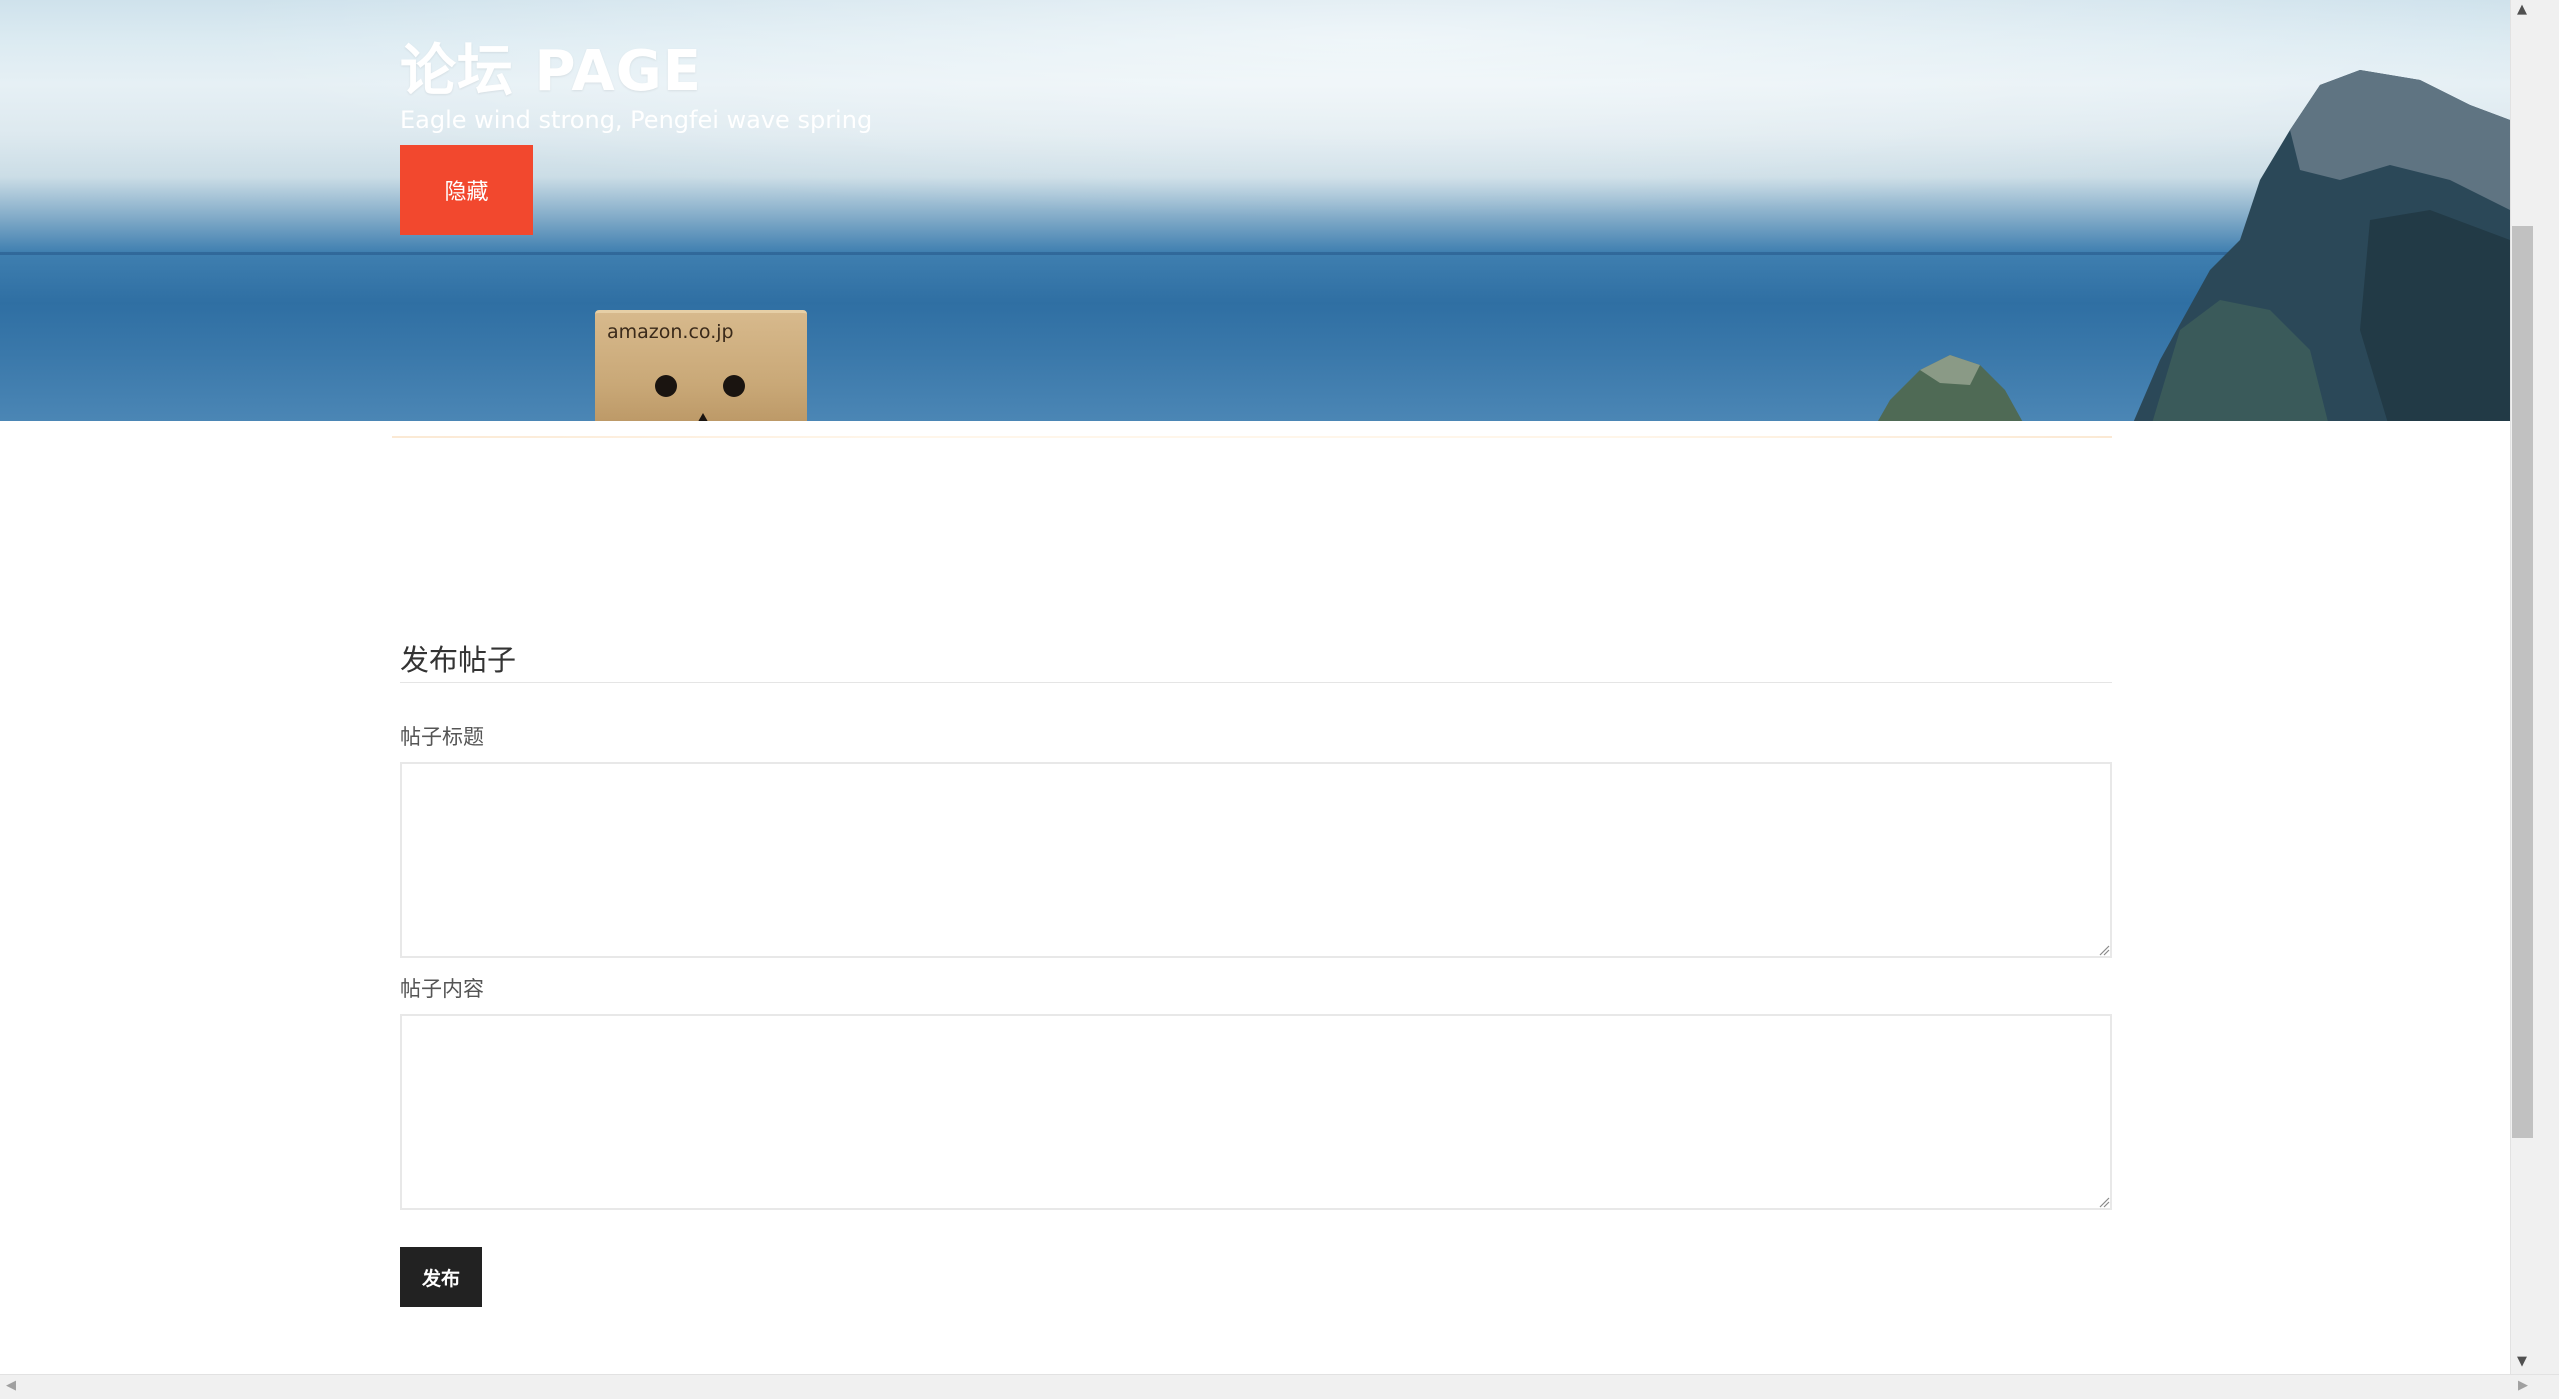 The height and width of the screenshot is (1399, 2559). What do you see at coordinates (2321, 245) in the screenshot?
I see `cliff-image` at bounding box center [2321, 245].